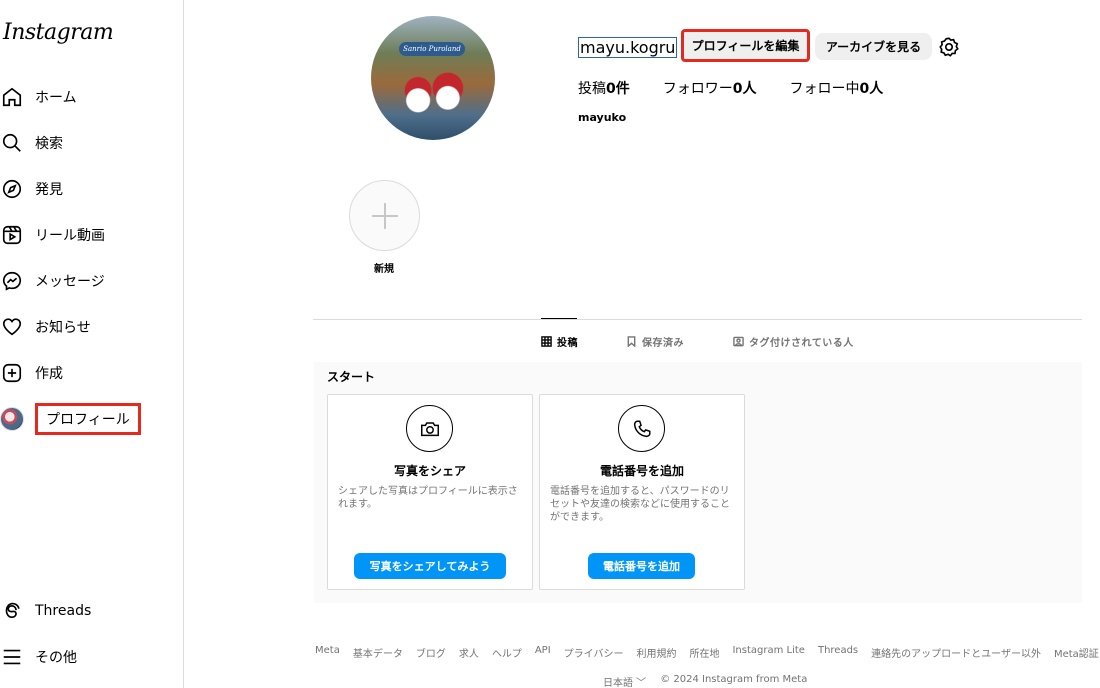 The height and width of the screenshot is (688, 1100). I want to click on footer-link: 連絡先のアップロードとユーザー以外, so click(956, 652).